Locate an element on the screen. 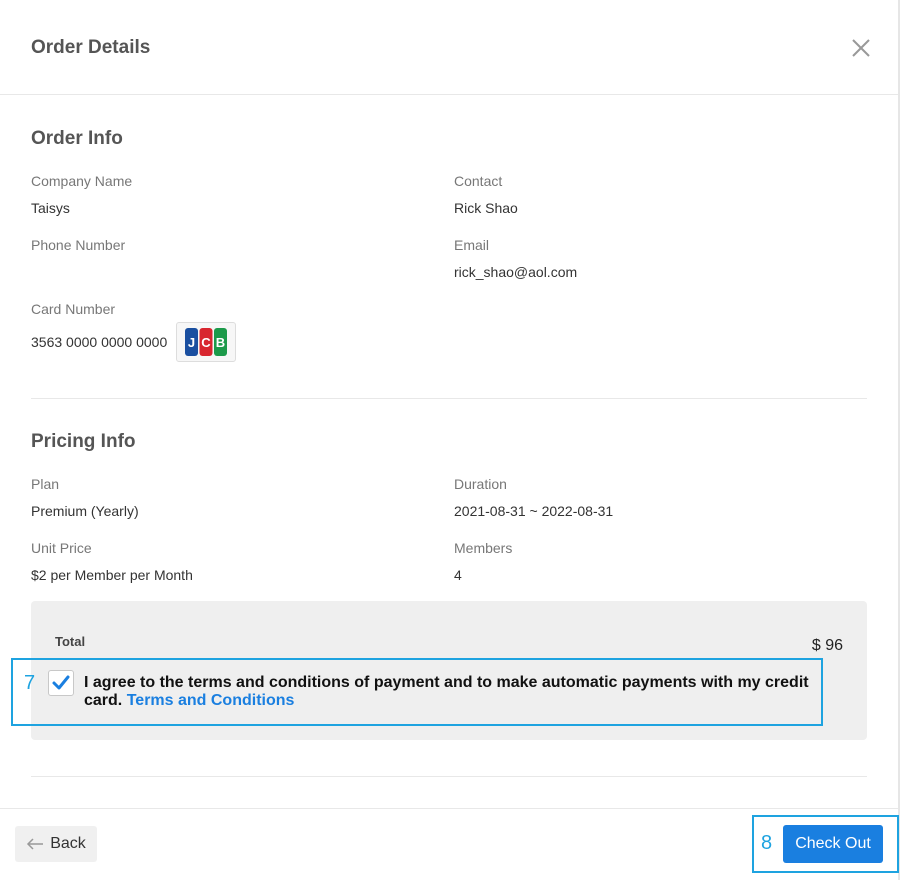 The height and width of the screenshot is (880, 900). members-value: 4 is located at coordinates (458, 575).